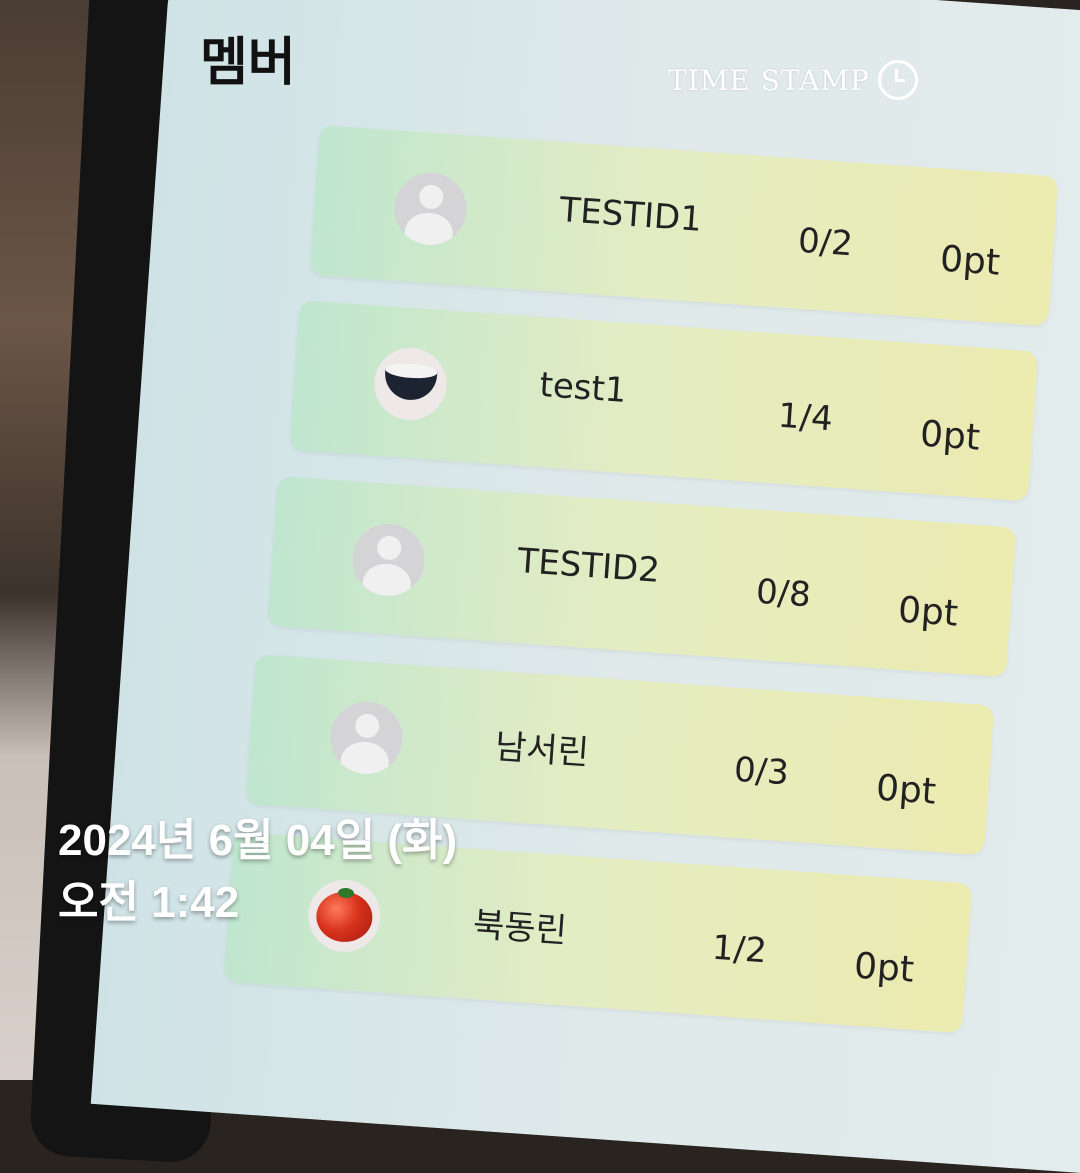 The image size is (1080, 1173). I want to click on member-ratio: 0/3, so click(761, 771).